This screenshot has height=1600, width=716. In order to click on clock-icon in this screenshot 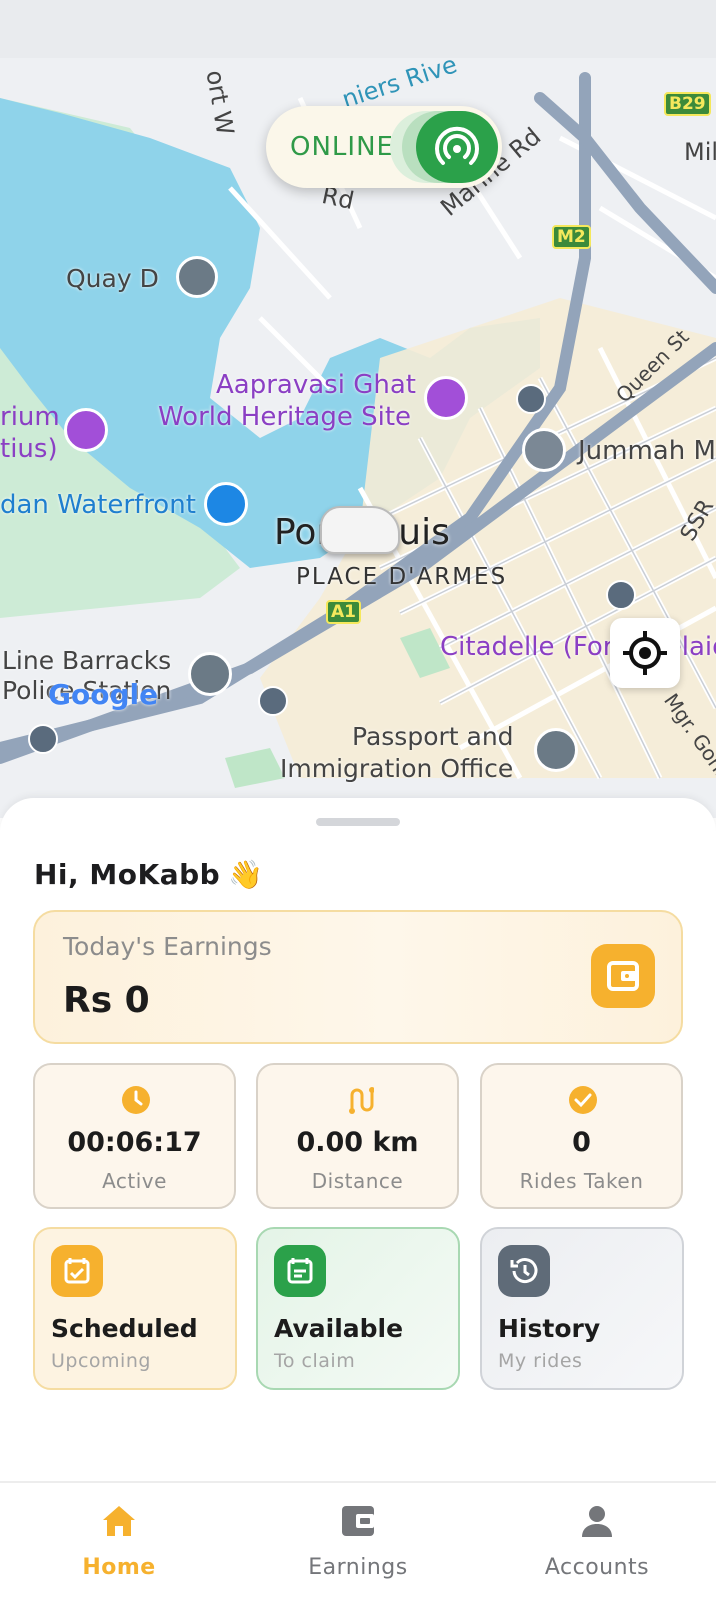, I will do `click(136, 1100)`.